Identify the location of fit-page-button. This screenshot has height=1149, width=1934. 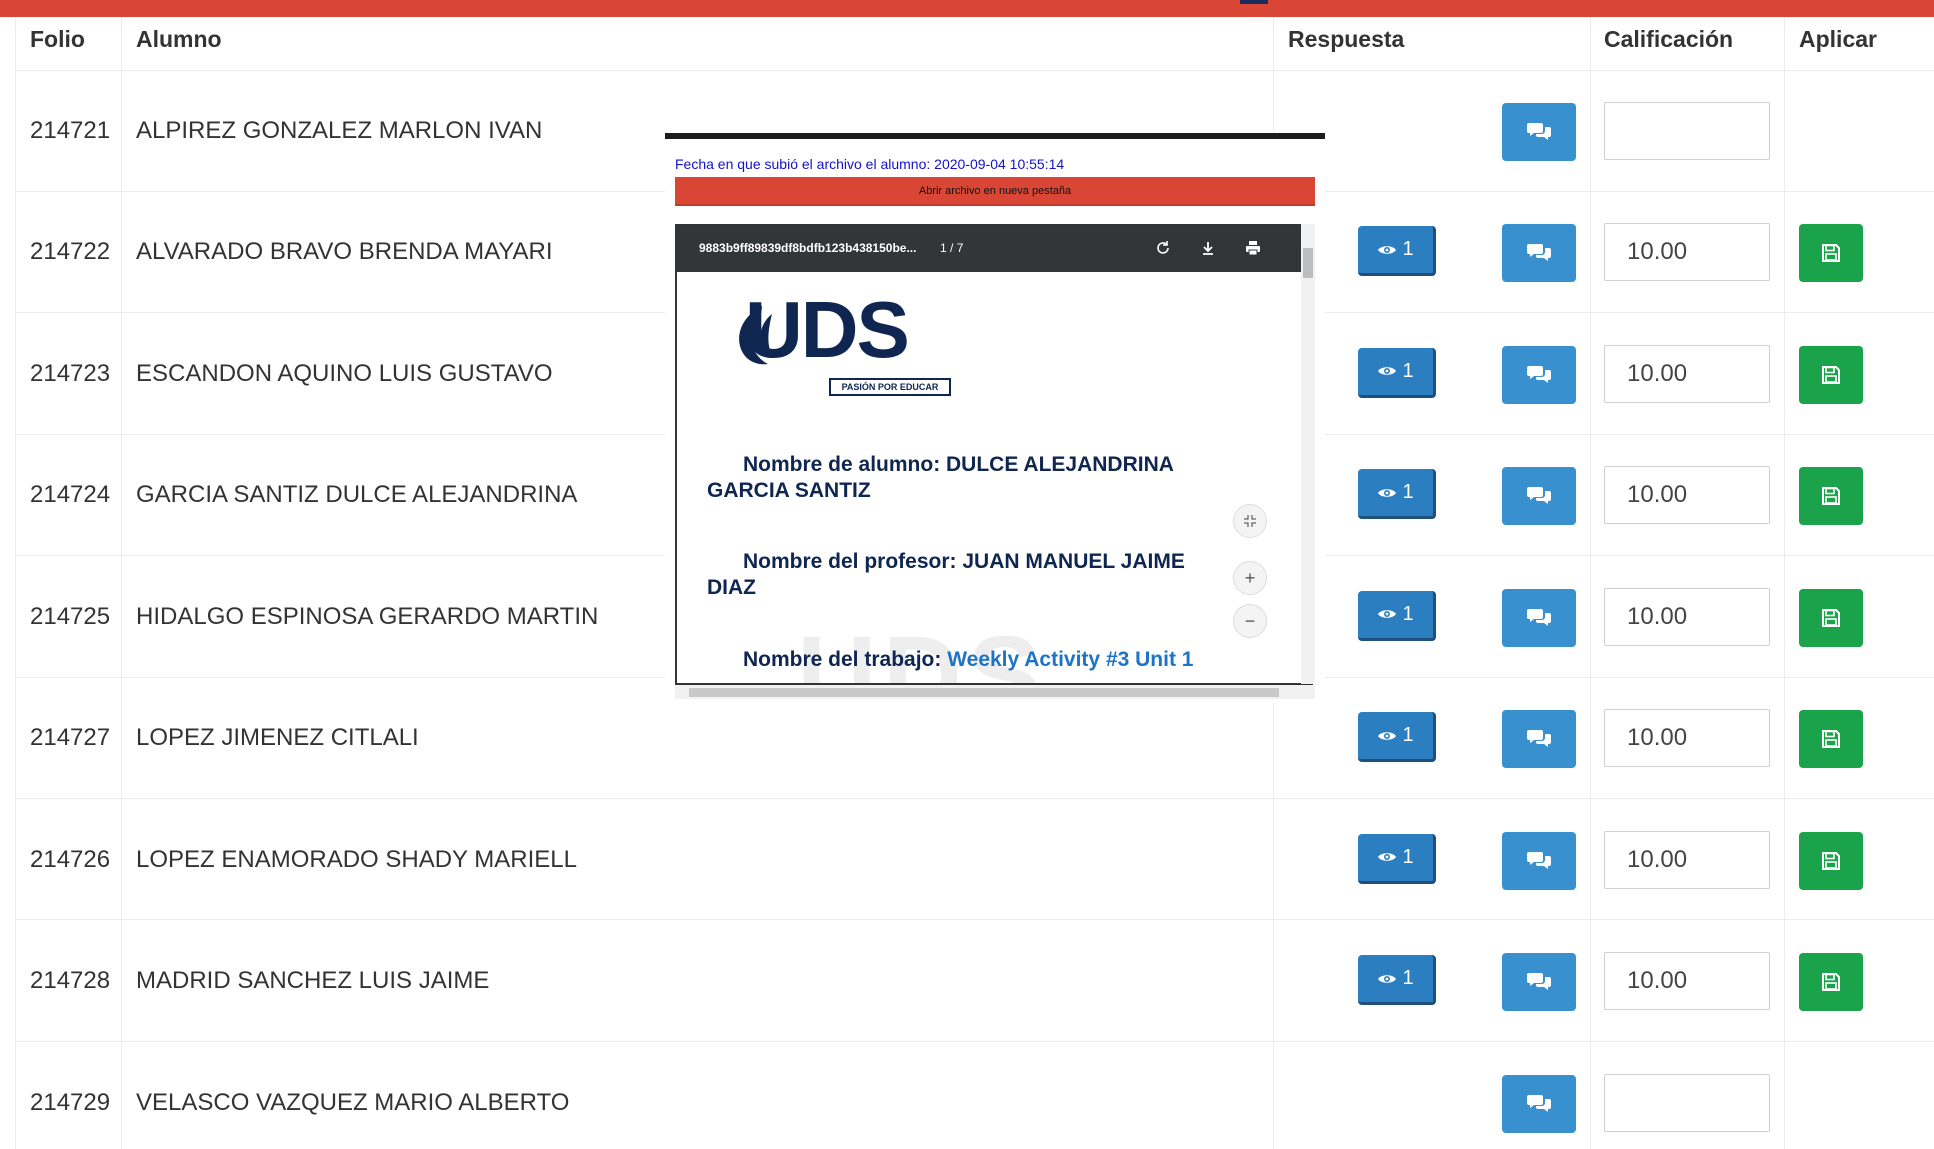
(1250, 521).